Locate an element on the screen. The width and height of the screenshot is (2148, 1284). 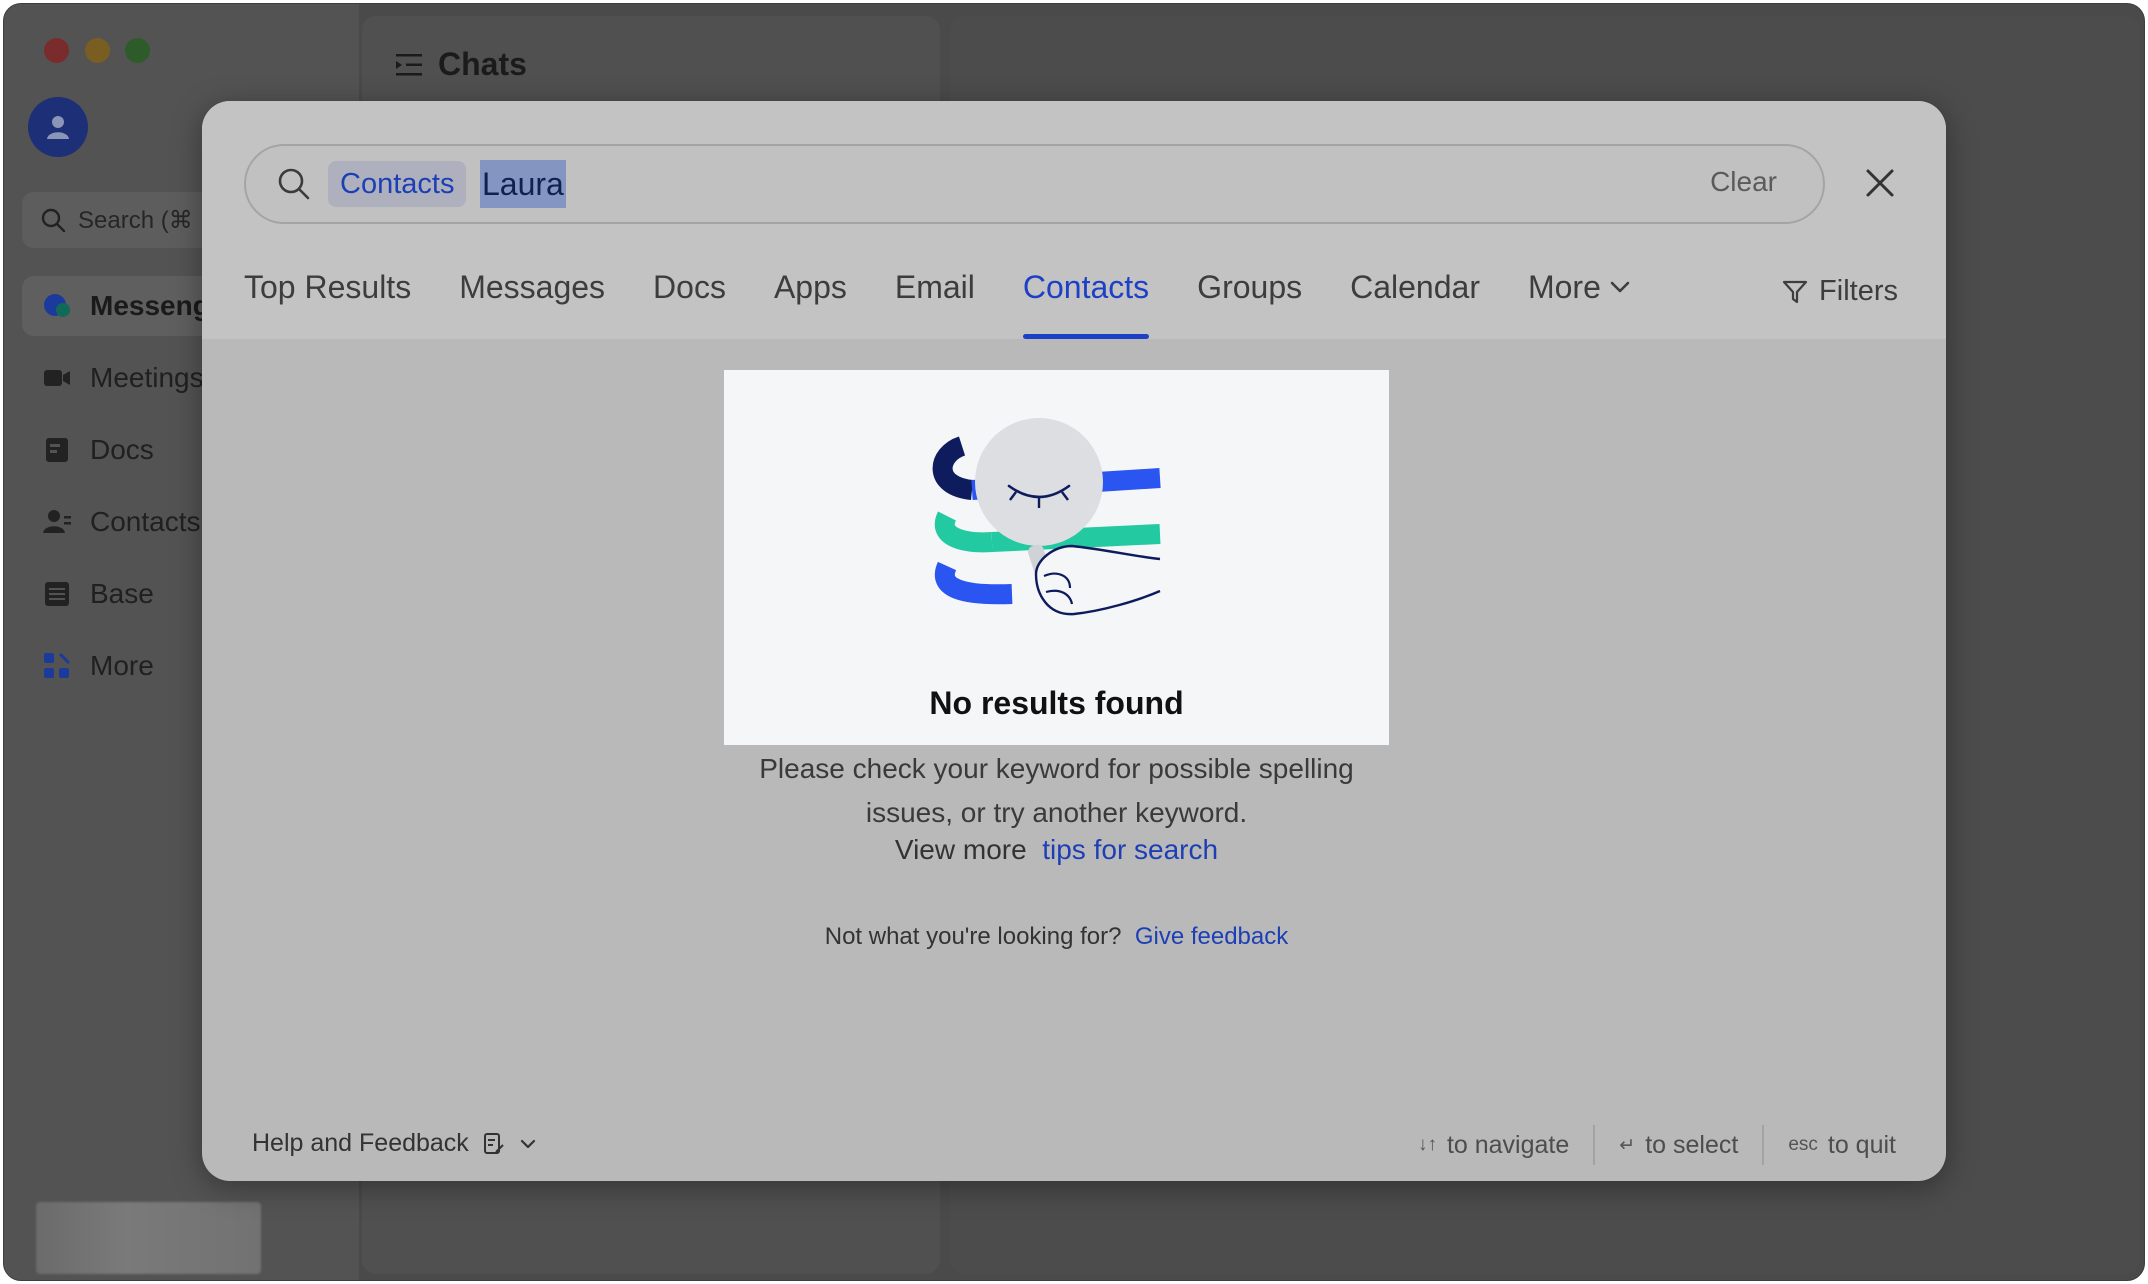
tab-groups: Groups is located at coordinates (1249, 304).